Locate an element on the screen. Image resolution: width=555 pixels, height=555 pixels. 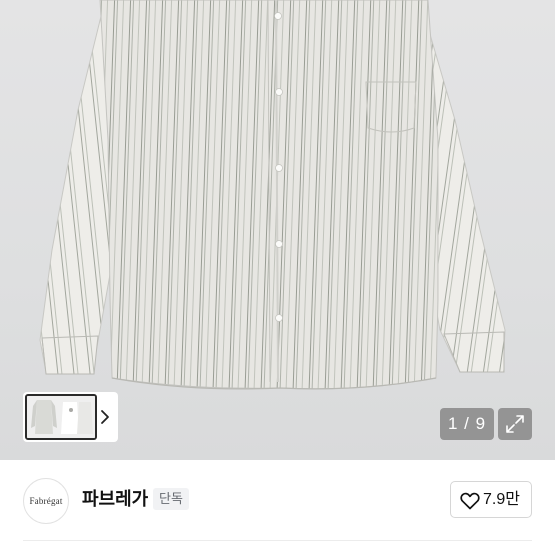
like-count: 7.9만 is located at coordinates (501, 499).